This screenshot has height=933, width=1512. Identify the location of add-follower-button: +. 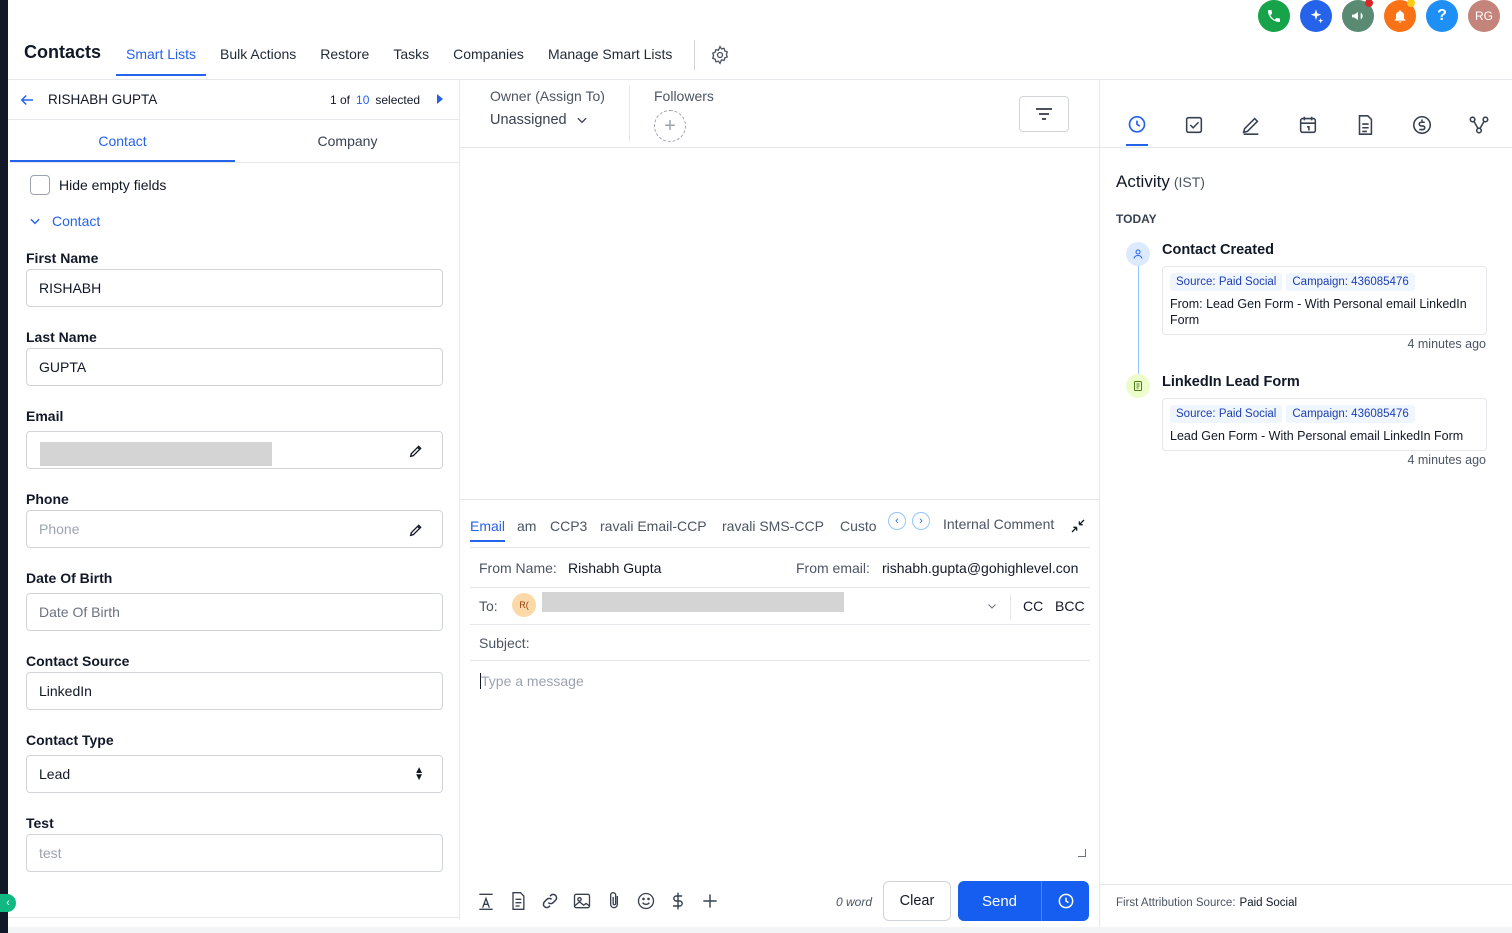
(670, 126).